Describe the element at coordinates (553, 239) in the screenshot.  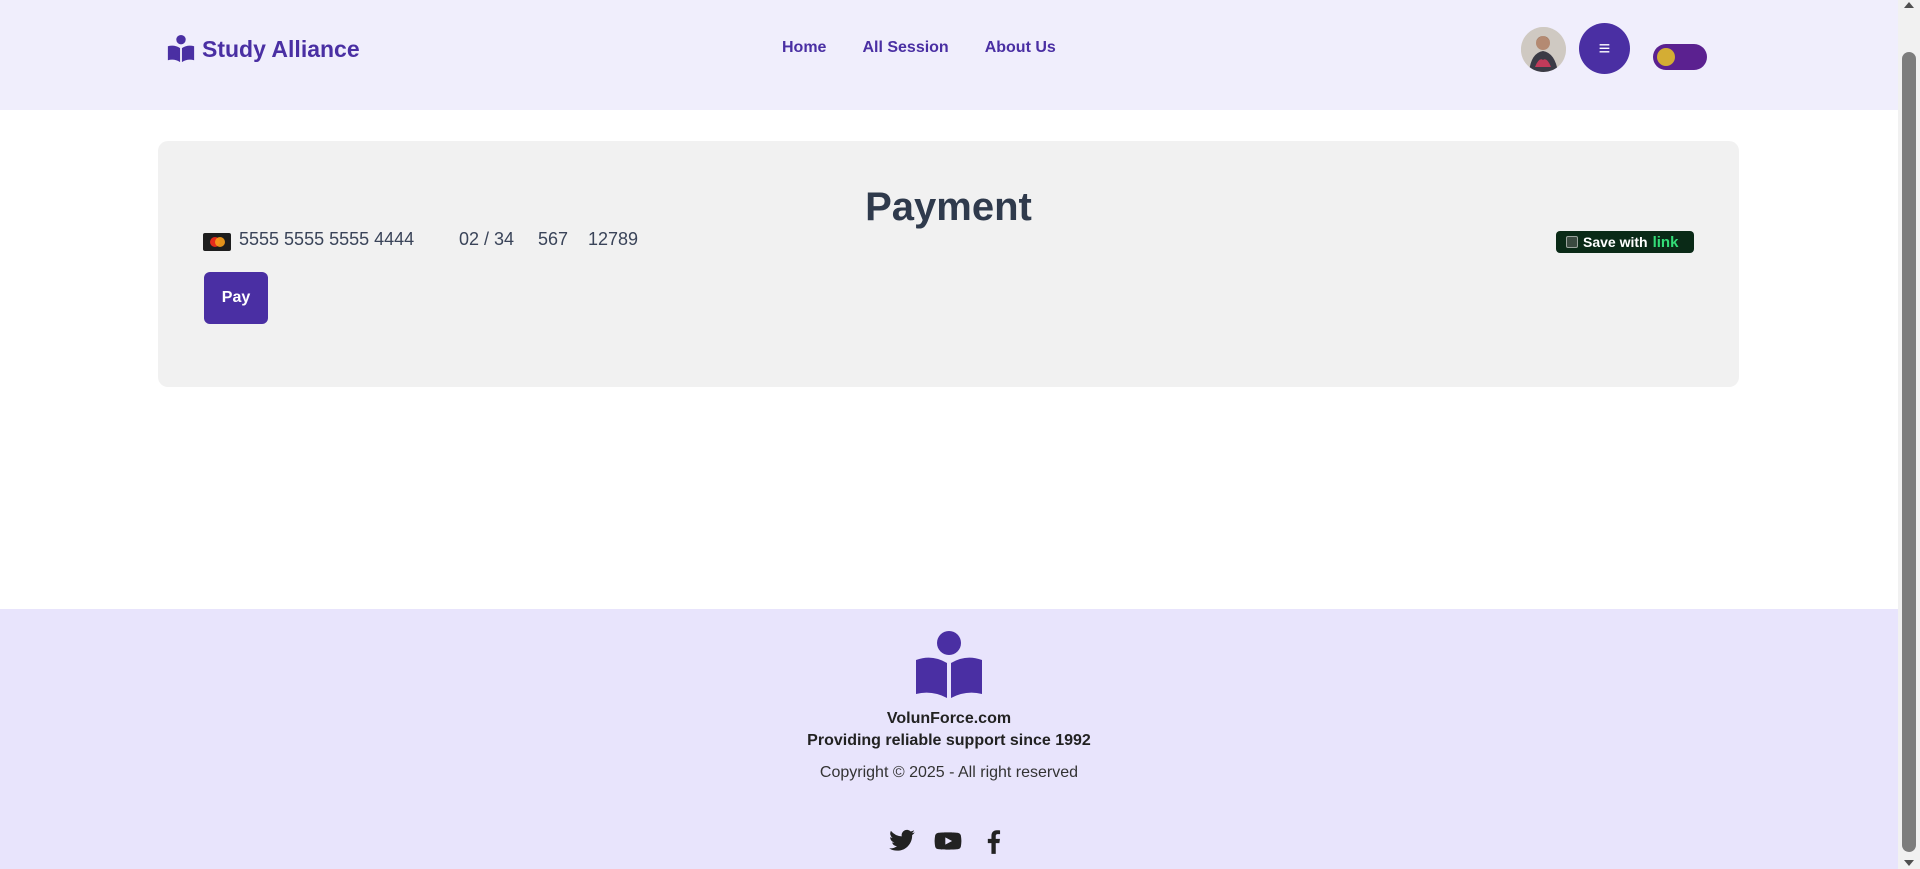
I see `card-cvc-input: 567` at that location.